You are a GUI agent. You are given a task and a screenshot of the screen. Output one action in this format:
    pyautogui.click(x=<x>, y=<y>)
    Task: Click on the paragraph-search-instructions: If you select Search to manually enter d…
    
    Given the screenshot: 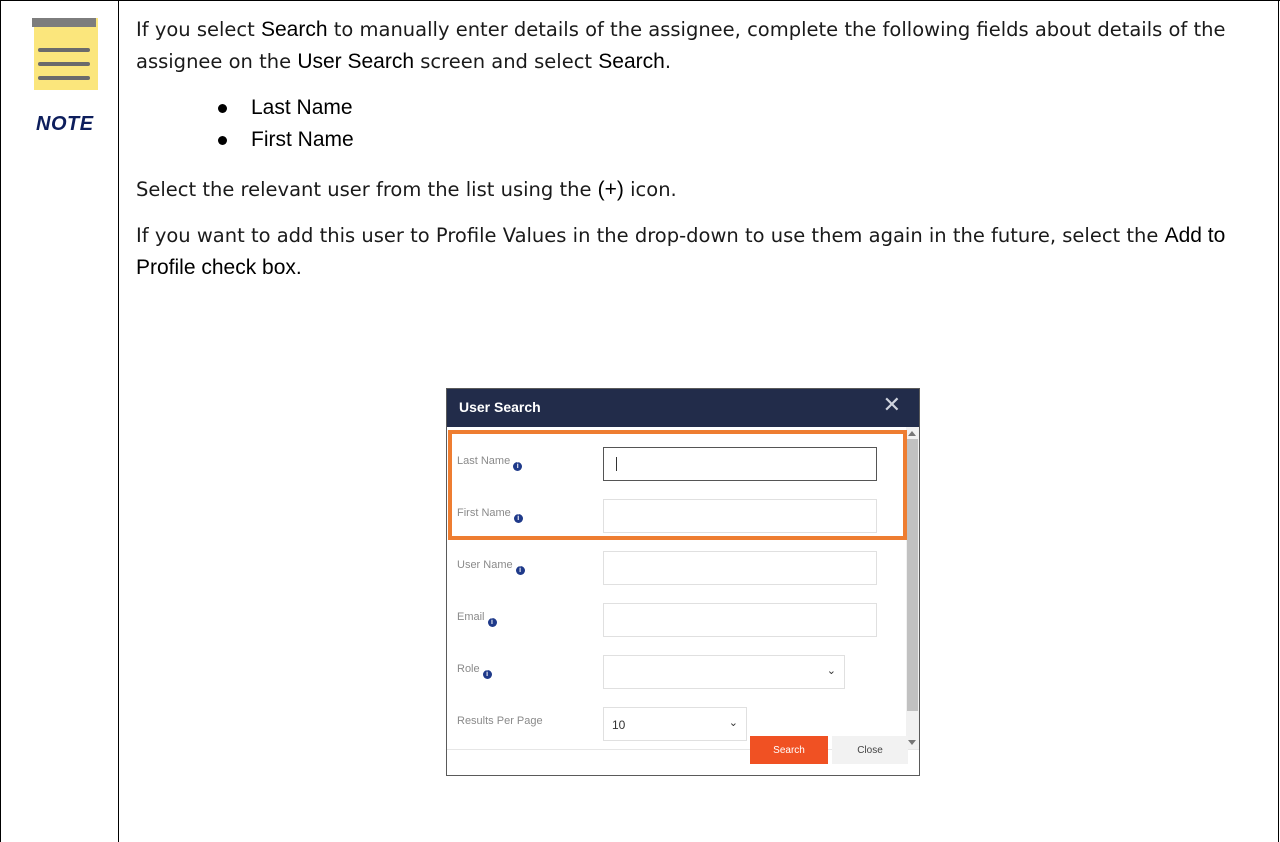 What is the action you would take?
    pyautogui.click(x=681, y=45)
    